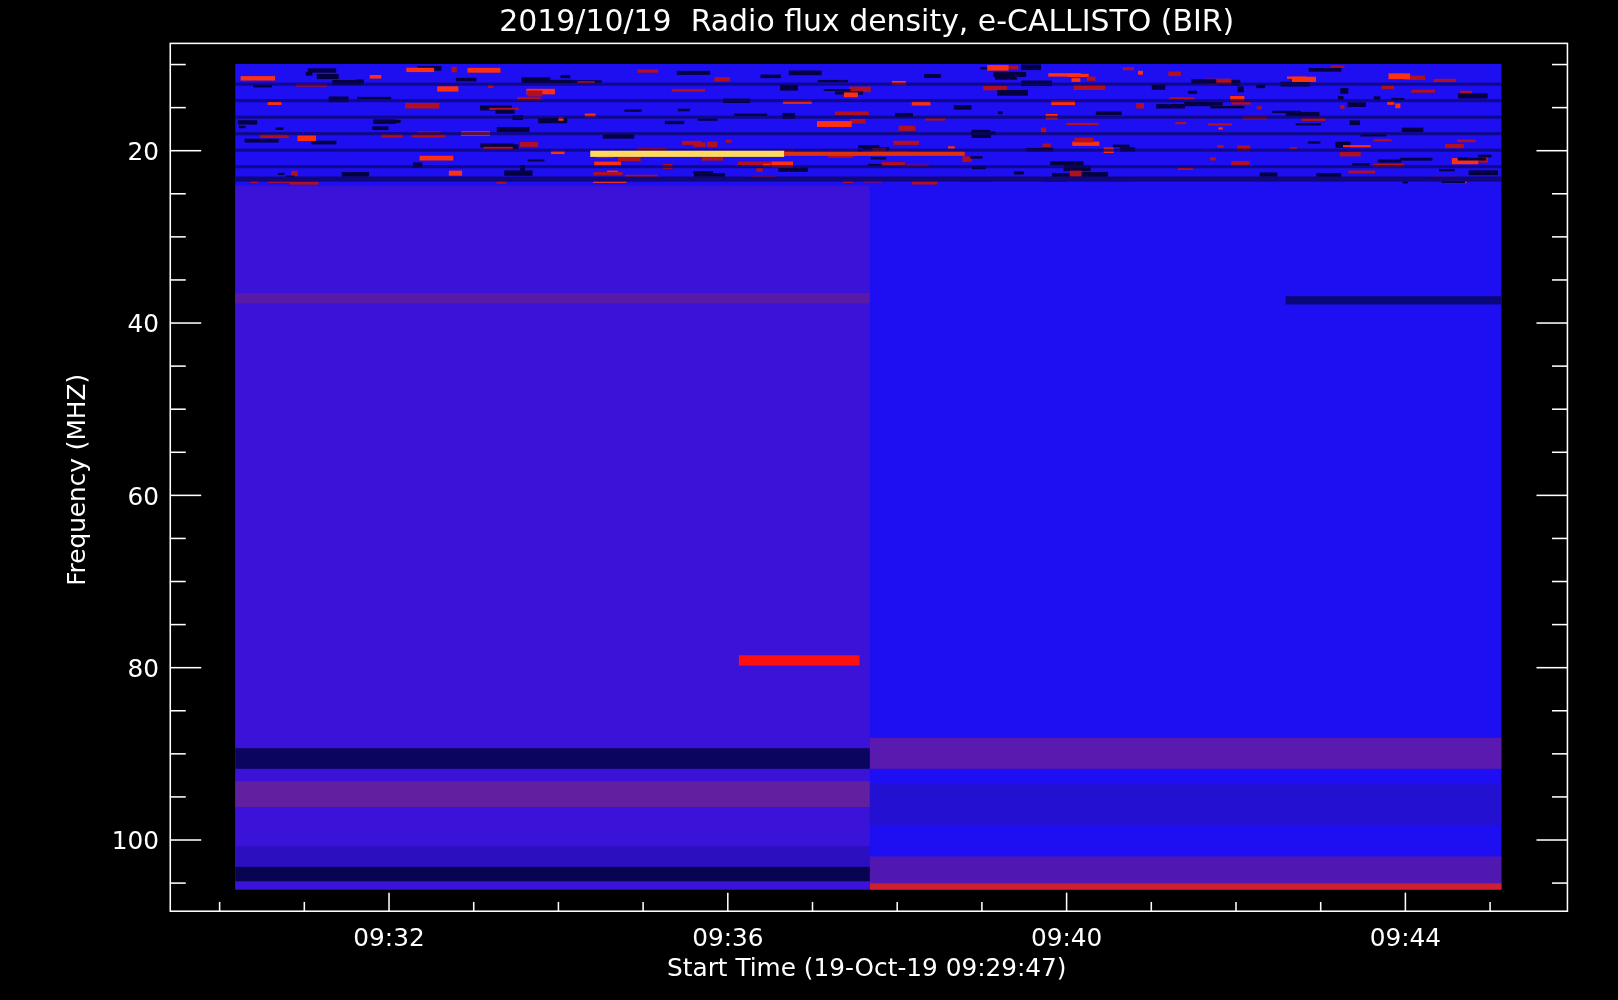  Describe the element at coordinates (143, 668) in the screenshot. I see `axis-tick-label: 80` at that location.